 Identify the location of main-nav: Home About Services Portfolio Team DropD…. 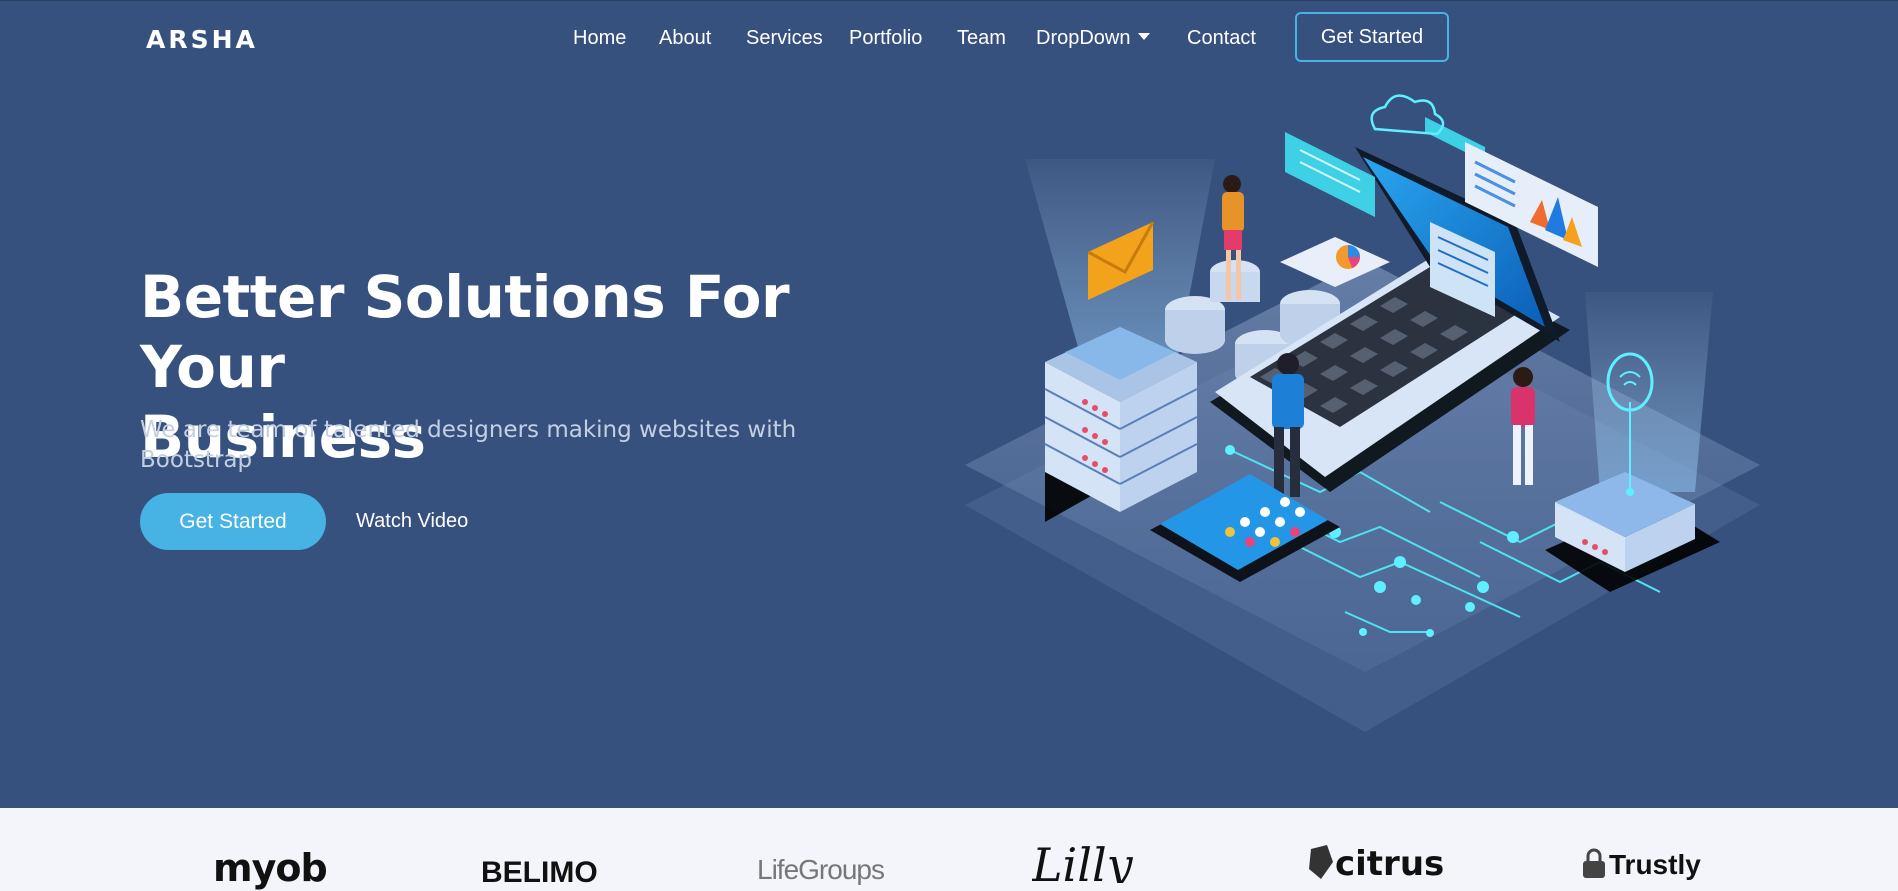
(949, 39).